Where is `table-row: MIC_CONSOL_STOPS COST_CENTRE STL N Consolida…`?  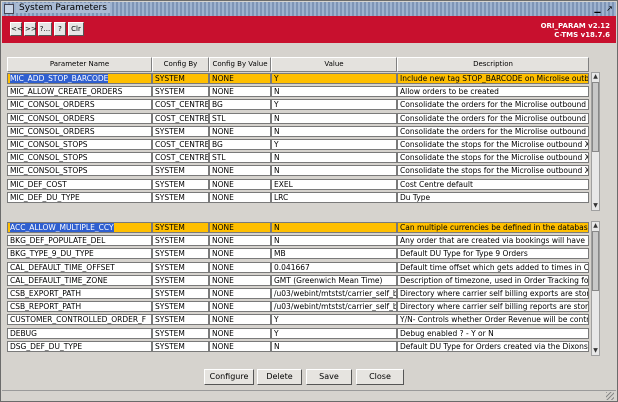 table-row: MIC_CONSOL_STOPS COST_CENTRE STL N Consolida… is located at coordinates (298, 158).